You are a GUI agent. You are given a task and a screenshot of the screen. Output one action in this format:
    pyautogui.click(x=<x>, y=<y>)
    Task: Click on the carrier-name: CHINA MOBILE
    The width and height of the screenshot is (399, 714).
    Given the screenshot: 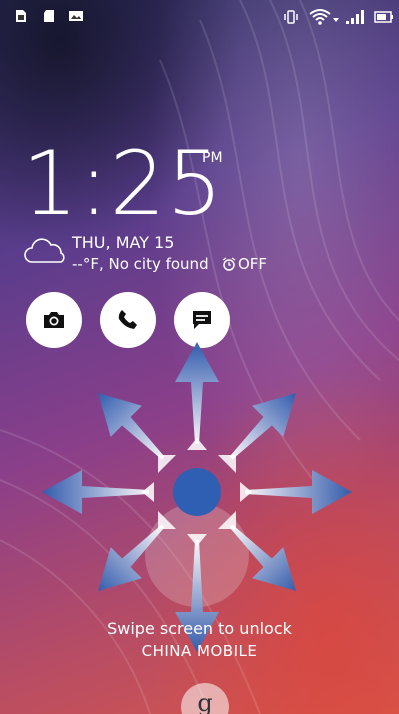 What is the action you would take?
    pyautogui.click(x=199, y=651)
    